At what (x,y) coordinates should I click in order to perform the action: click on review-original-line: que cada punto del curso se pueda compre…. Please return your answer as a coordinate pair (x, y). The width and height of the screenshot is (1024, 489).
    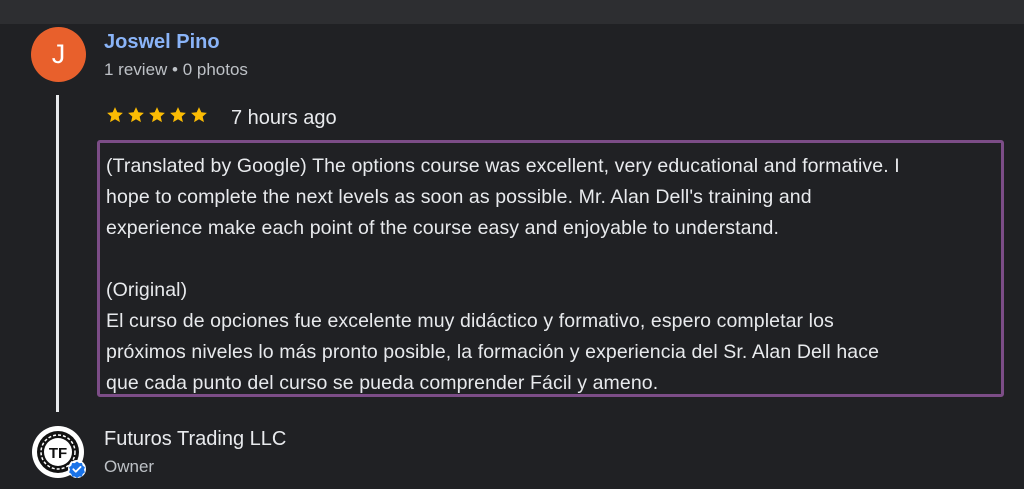
    Looking at the image, I should click on (382, 383).